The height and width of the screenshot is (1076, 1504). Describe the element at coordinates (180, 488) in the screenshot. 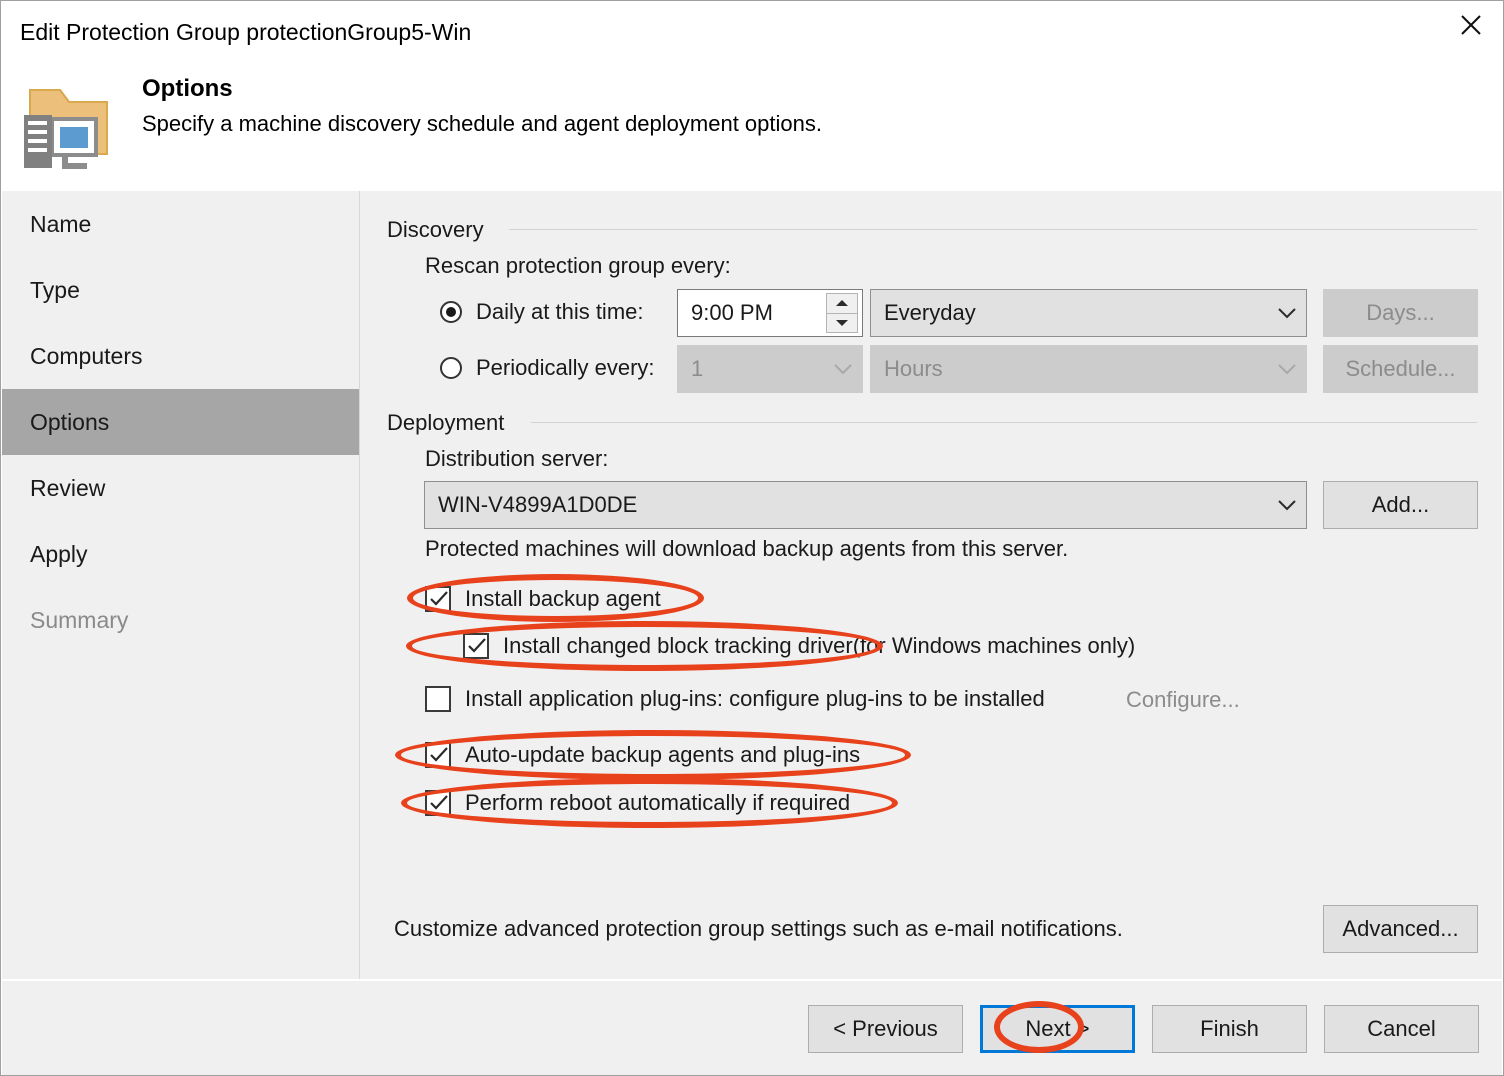

I see `sidebar-item-review: Review` at that location.